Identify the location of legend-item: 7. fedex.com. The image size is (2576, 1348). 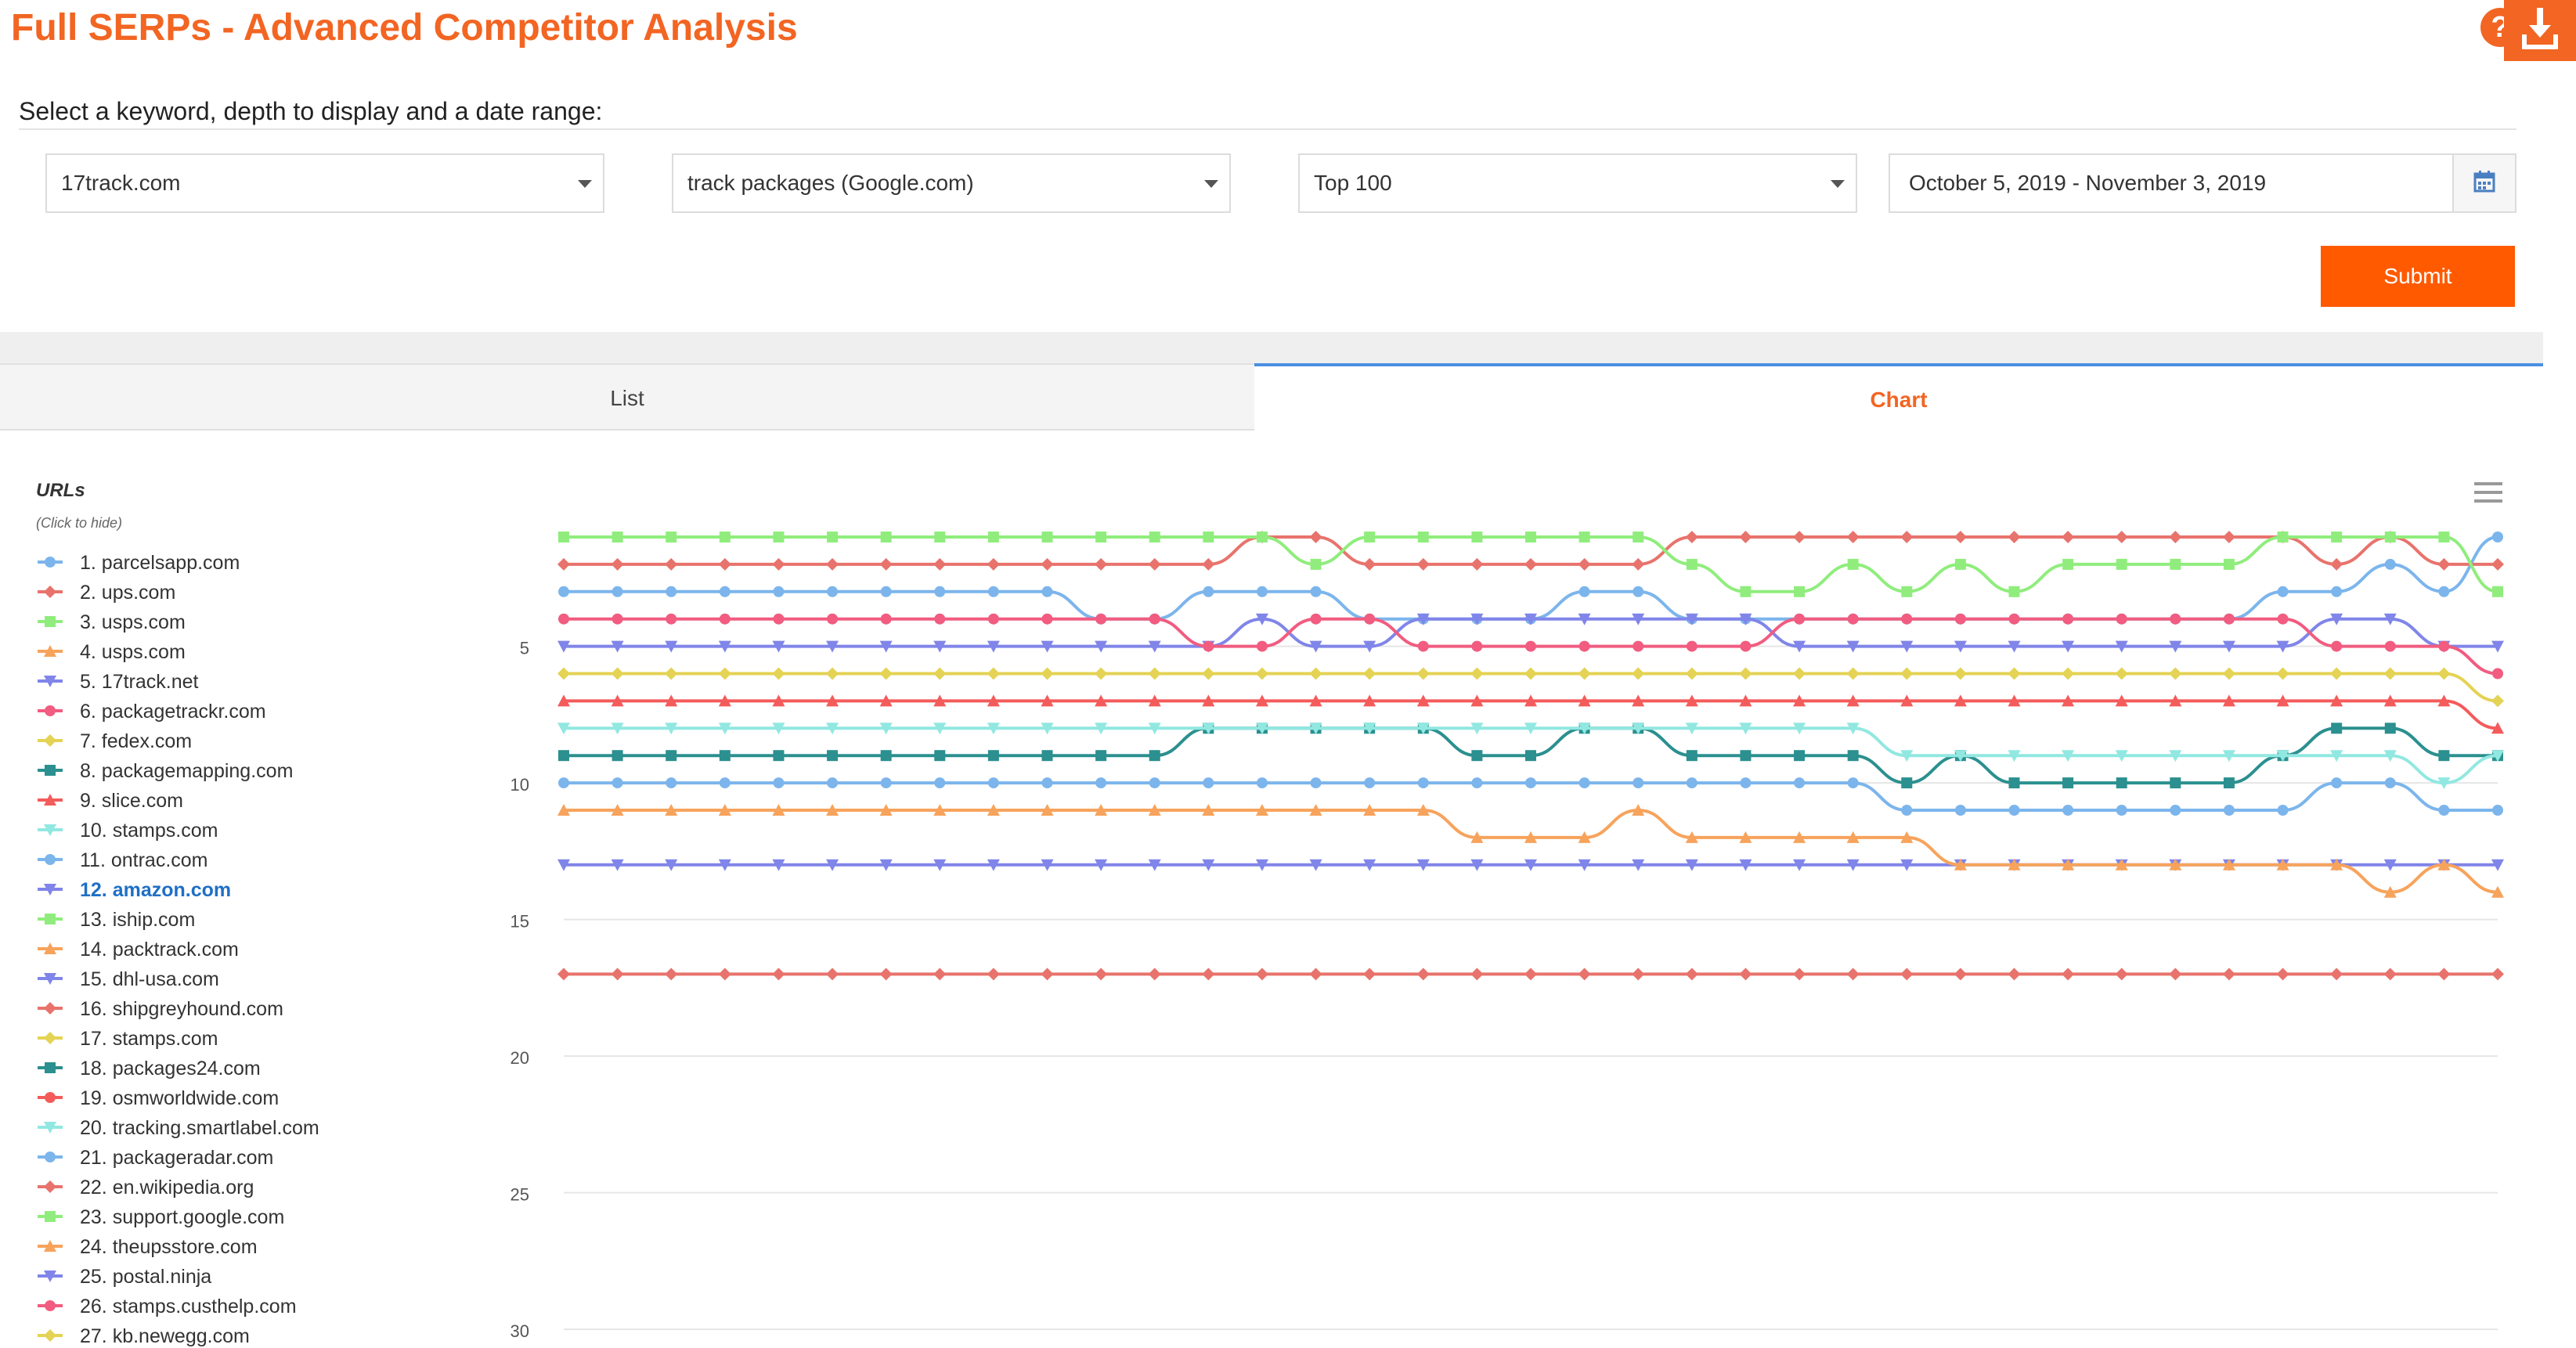
(115, 741).